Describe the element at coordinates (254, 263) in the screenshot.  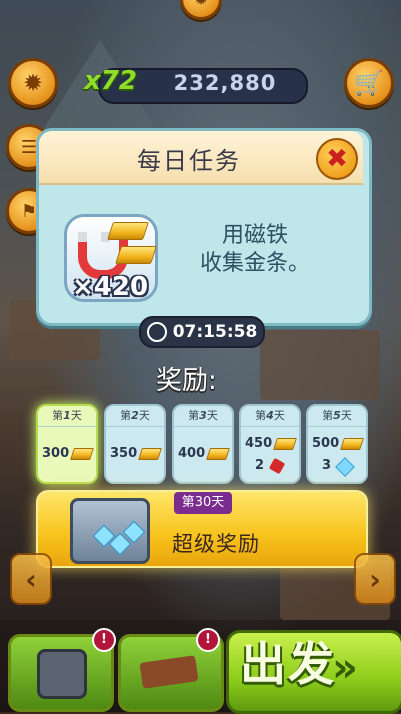
I see `task-description-line2: 收集金条。` at that location.